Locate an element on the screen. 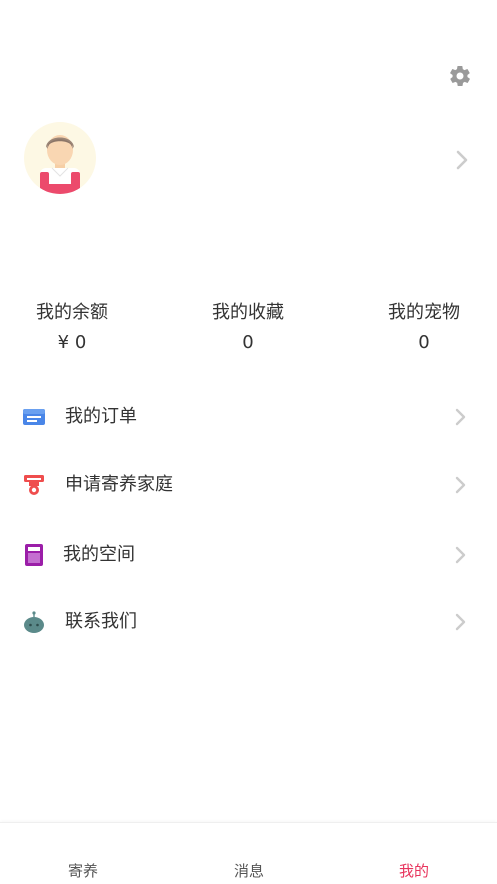 The width and height of the screenshot is (497, 884). gear-icon is located at coordinates (460, 76).